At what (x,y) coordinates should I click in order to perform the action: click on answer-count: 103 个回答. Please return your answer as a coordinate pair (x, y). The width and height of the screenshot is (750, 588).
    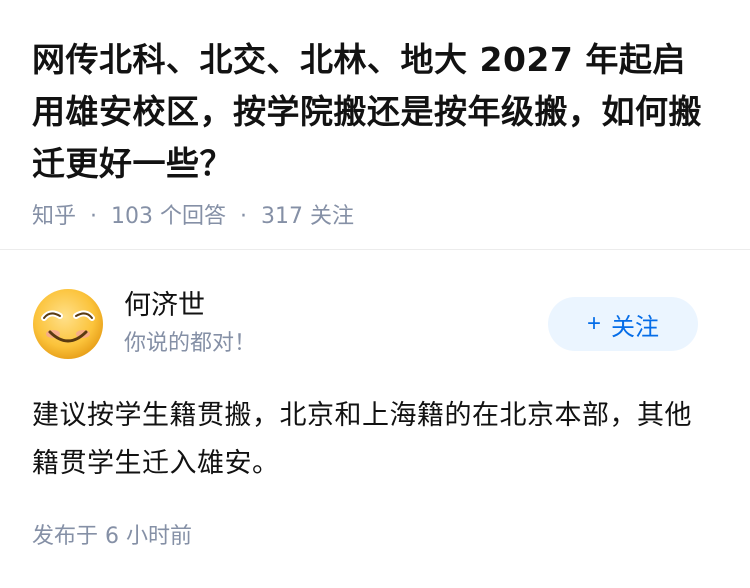
    Looking at the image, I should click on (168, 217).